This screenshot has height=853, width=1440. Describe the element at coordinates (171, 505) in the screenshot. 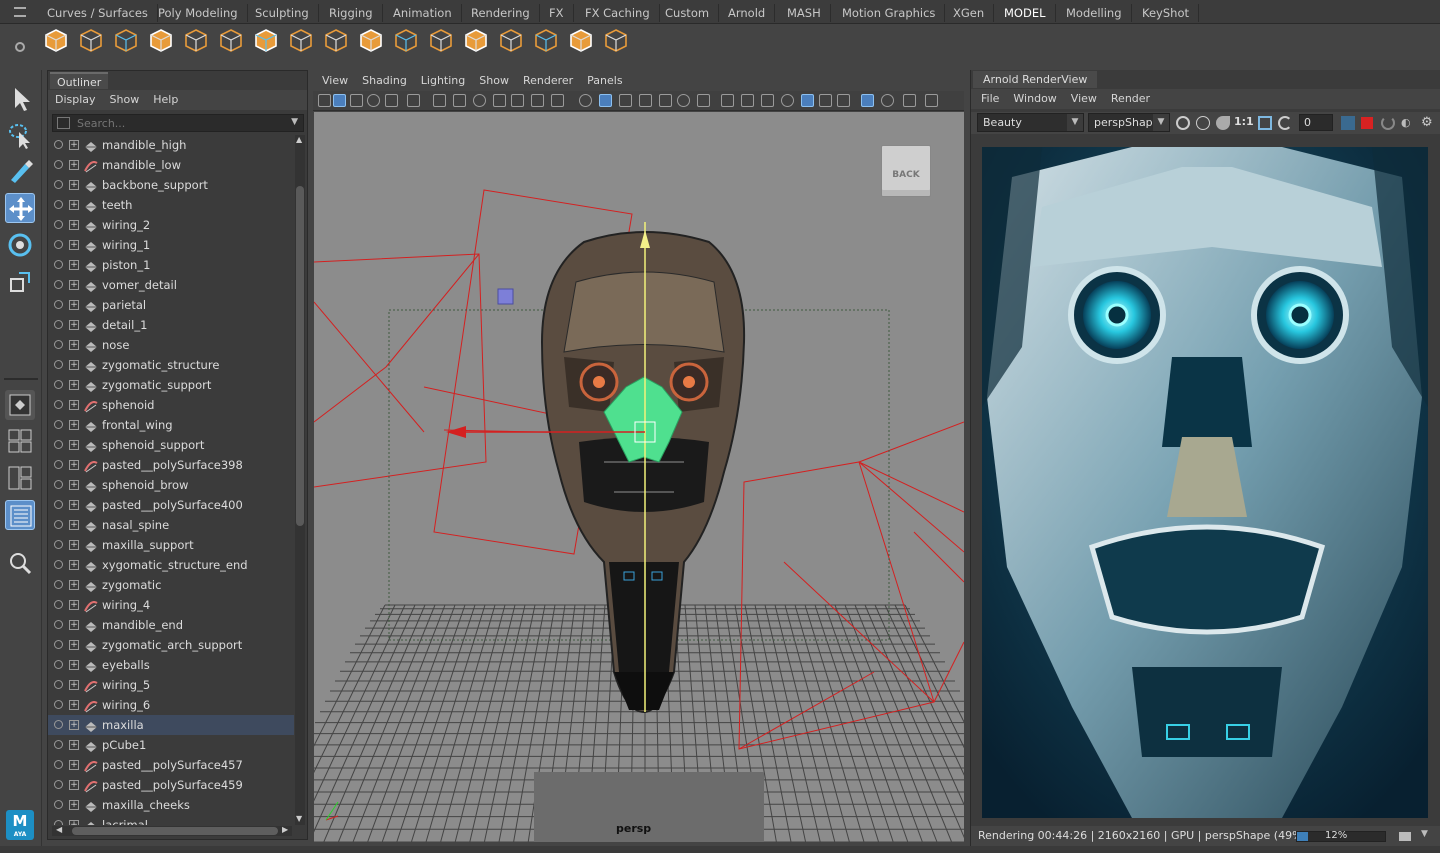

I see `outliner-item: + pasted__polySurface400` at that location.